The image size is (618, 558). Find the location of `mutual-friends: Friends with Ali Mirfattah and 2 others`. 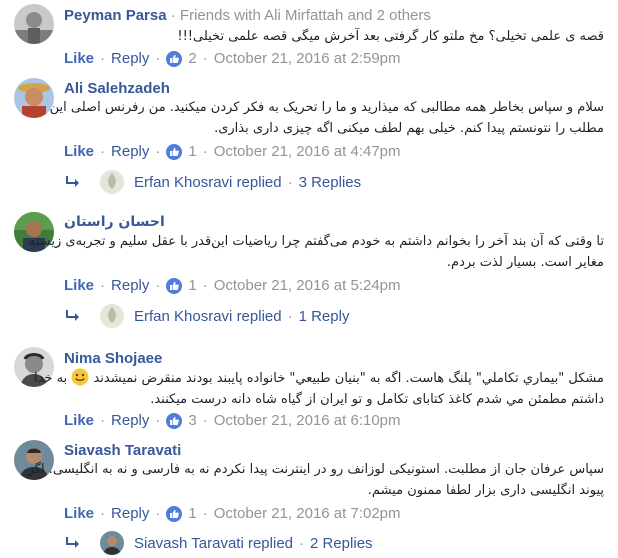

mutual-friends: Friends with Ali Mirfattah and 2 others is located at coordinates (305, 15).